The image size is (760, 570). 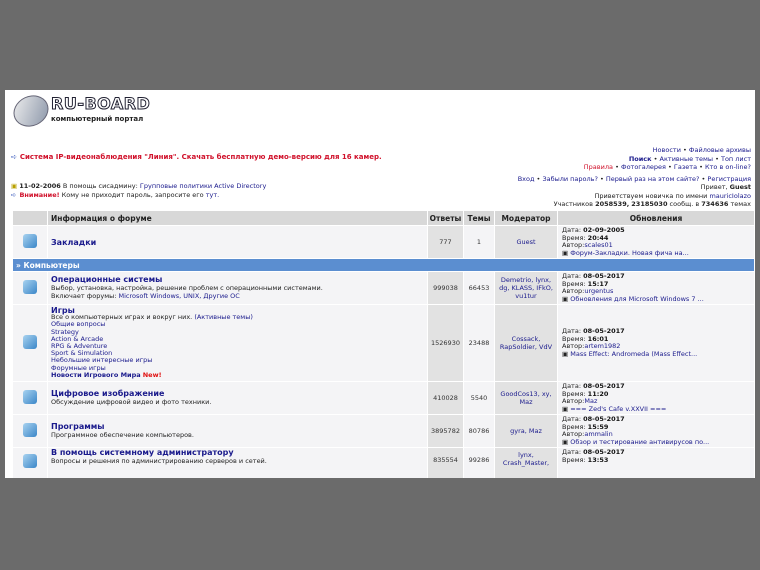 What do you see at coordinates (740, 187) in the screenshot?
I see `username: Guest` at bounding box center [740, 187].